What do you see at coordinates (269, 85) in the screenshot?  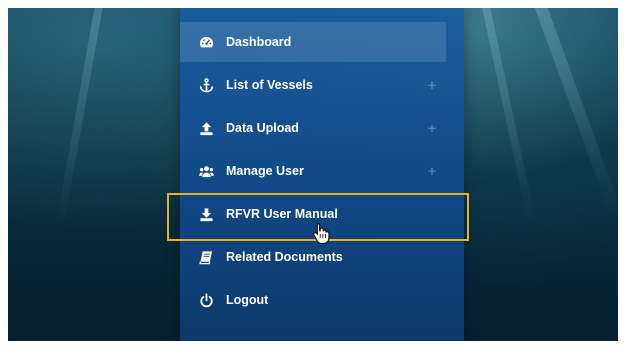 I see `sidebar-item-label: List of Vessels` at bounding box center [269, 85].